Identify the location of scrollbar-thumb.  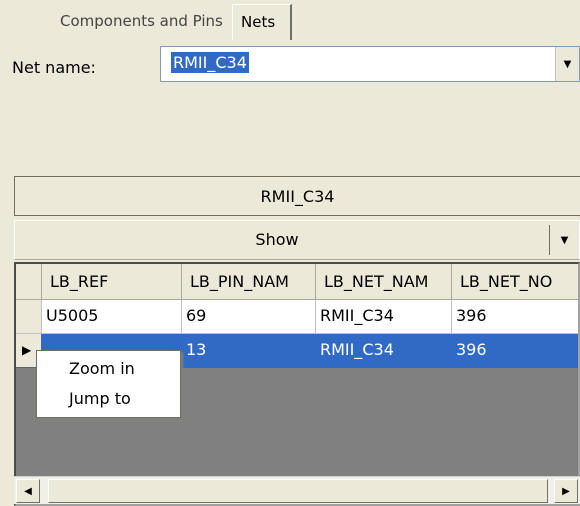
(298, 491).